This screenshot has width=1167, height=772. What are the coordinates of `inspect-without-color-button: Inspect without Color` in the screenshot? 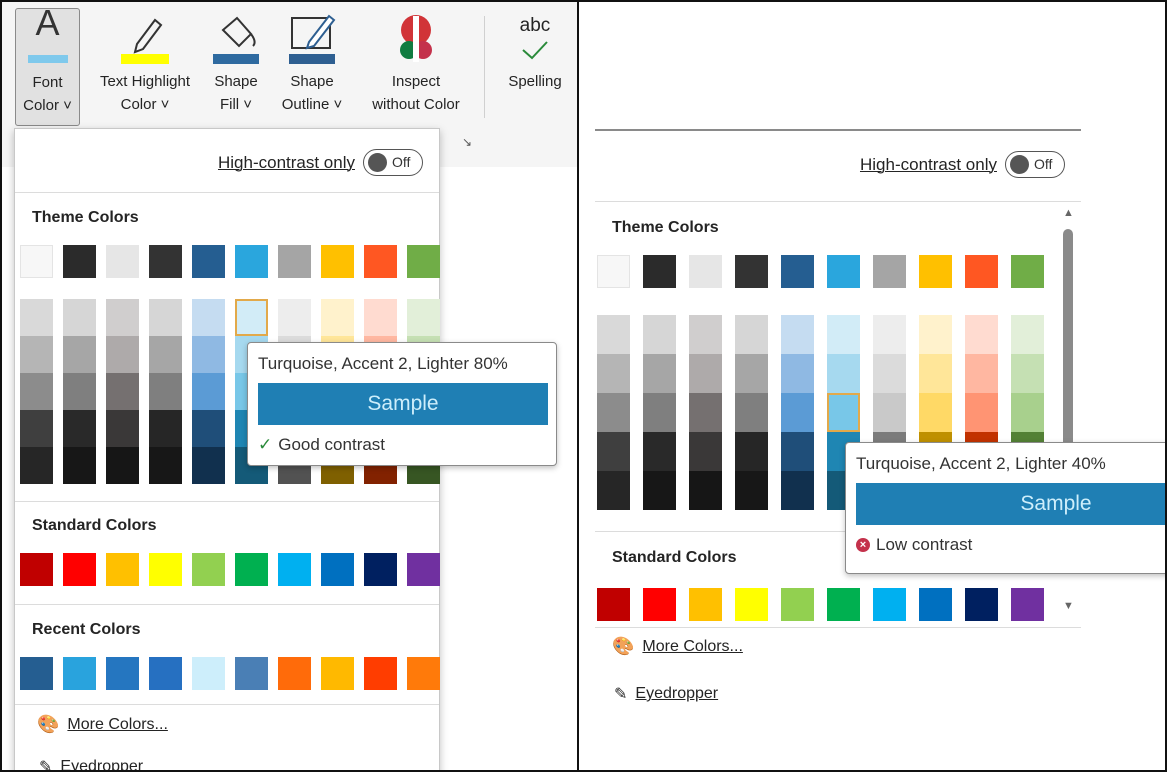 It's located at (416, 62).